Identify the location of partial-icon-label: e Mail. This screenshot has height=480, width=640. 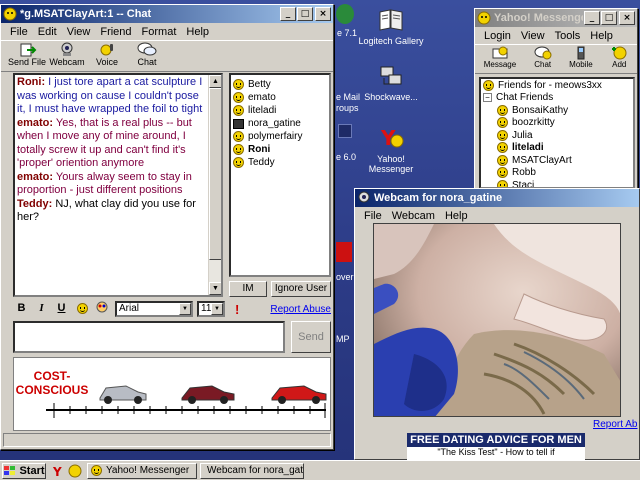
(348, 97).